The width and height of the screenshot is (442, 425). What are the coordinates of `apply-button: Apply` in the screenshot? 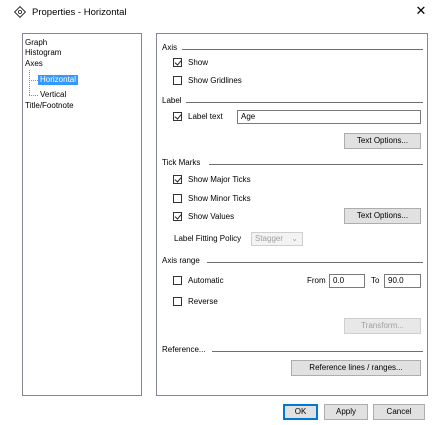 It's located at (346, 412).